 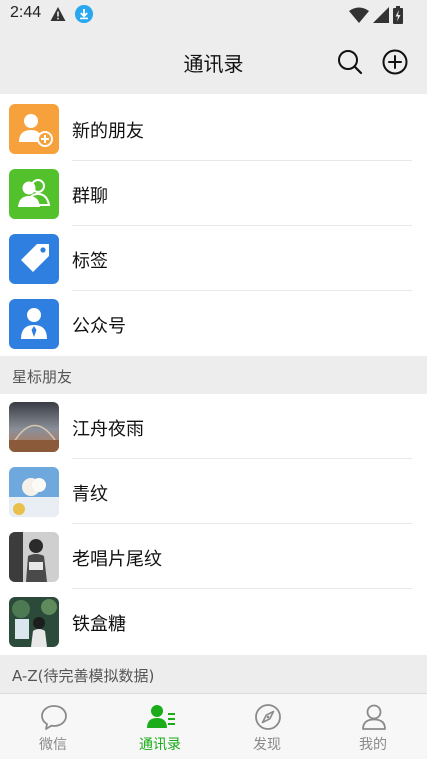 What do you see at coordinates (268, 717) in the screenshot?
I see `compass-icon` at bounding box center [268, 717].